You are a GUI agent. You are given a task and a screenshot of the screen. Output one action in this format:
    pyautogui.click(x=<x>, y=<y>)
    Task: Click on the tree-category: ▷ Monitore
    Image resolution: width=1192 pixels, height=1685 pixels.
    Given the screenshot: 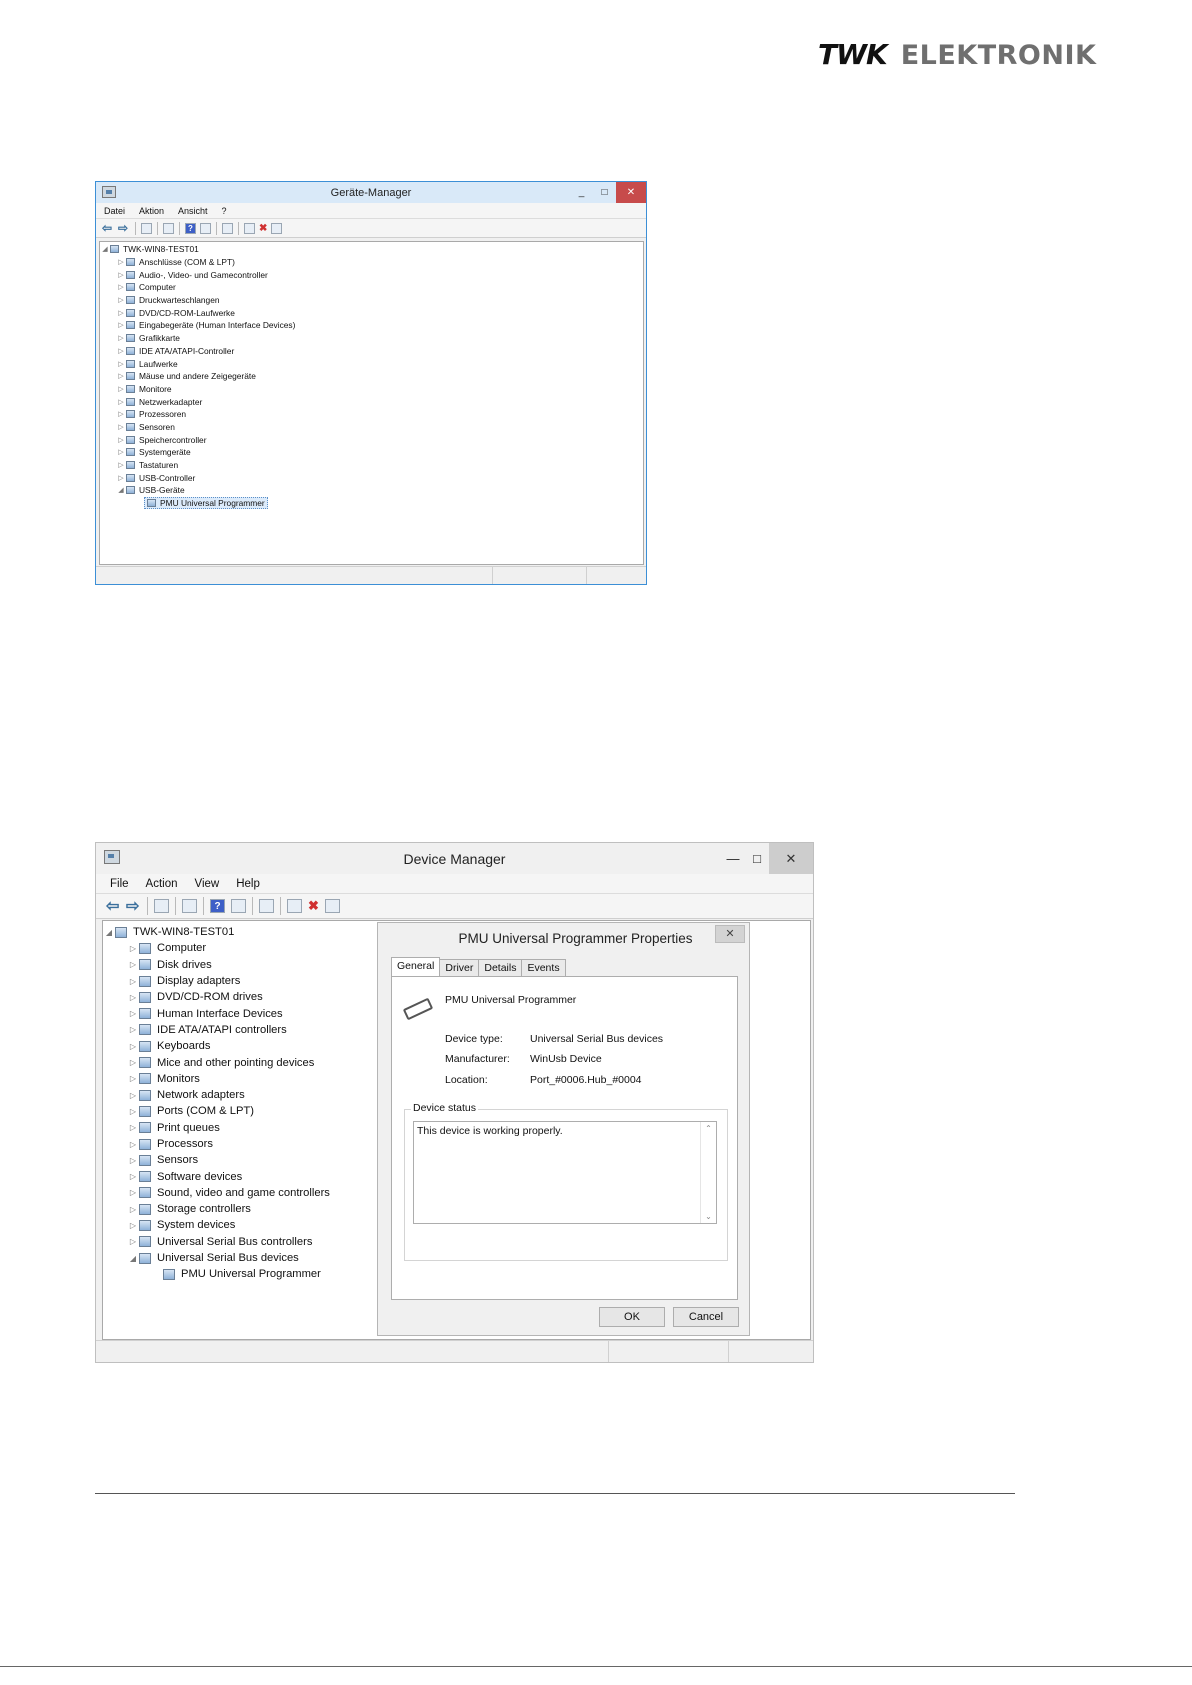 What is the action you would take?
    pyautogui.click(x=371, y=389)
    